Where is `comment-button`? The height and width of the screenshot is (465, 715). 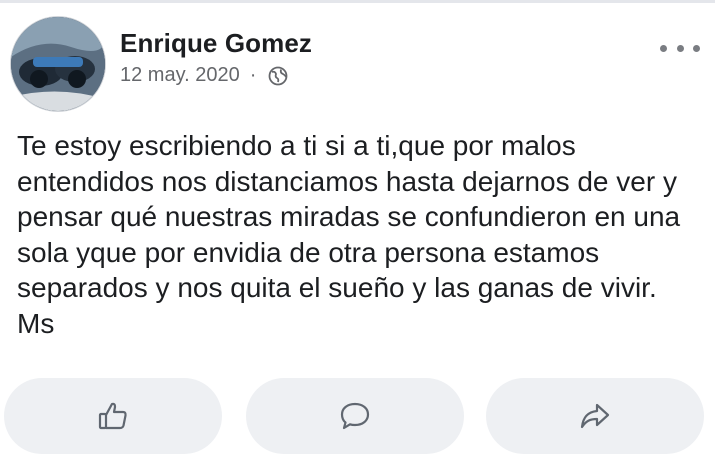 comment-button is located at coordinates (355, 416).